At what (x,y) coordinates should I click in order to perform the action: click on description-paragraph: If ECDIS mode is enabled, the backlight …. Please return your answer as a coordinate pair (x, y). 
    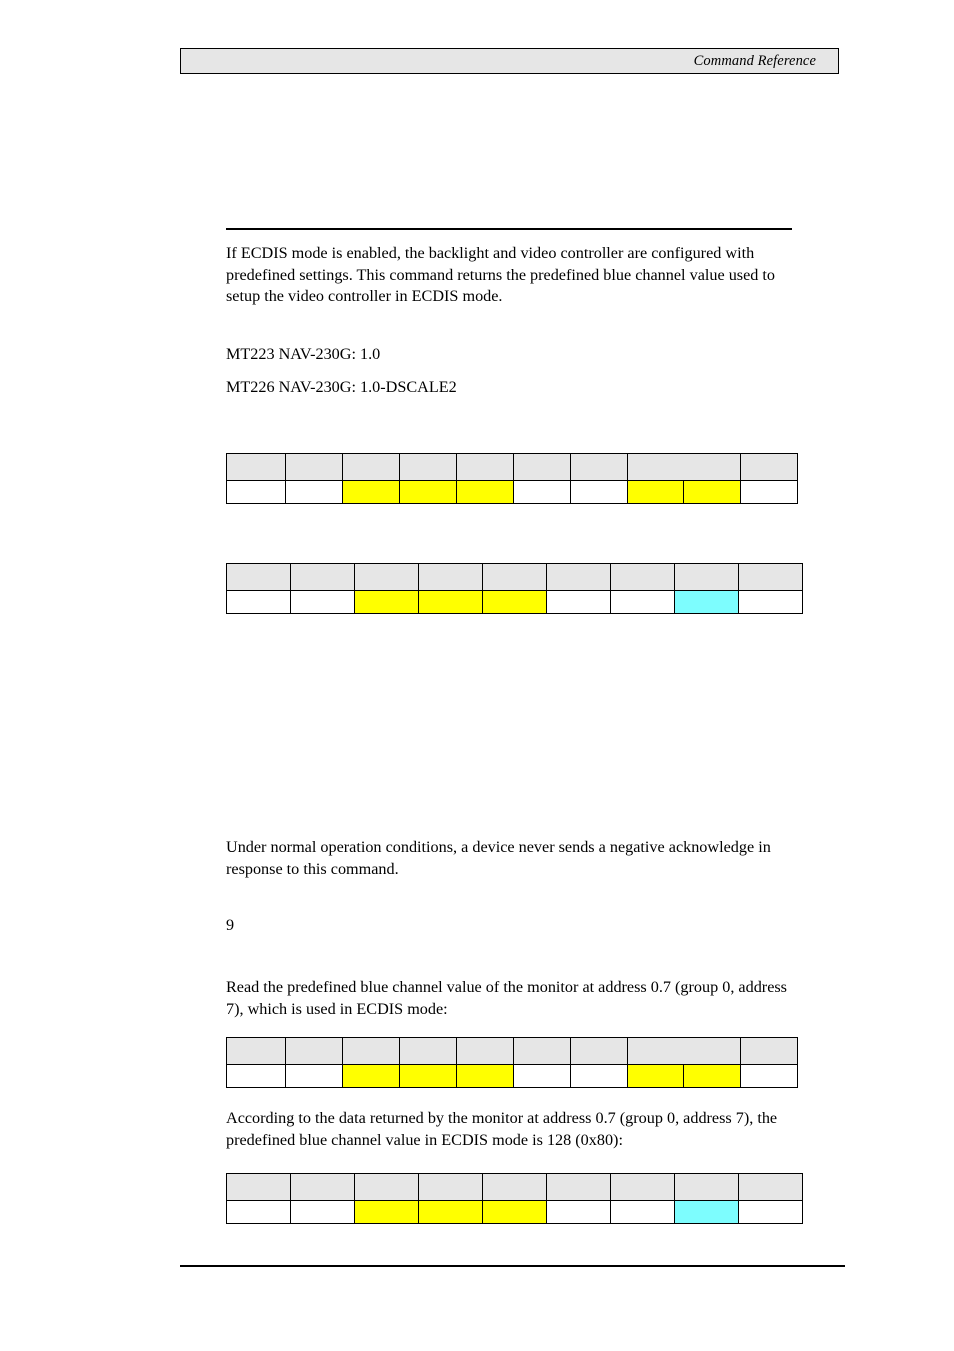
    Looking at the image, I should click on (501, 274).